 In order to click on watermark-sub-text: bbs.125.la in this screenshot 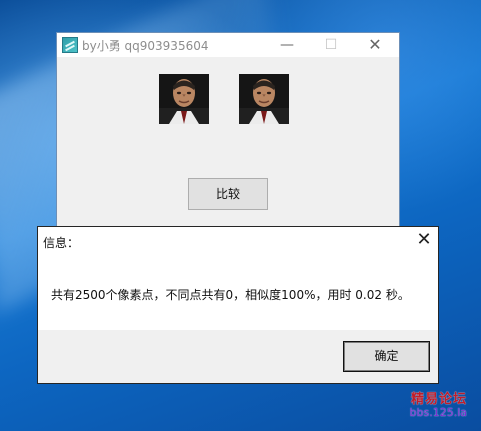, I will do `click(438, 412)`.